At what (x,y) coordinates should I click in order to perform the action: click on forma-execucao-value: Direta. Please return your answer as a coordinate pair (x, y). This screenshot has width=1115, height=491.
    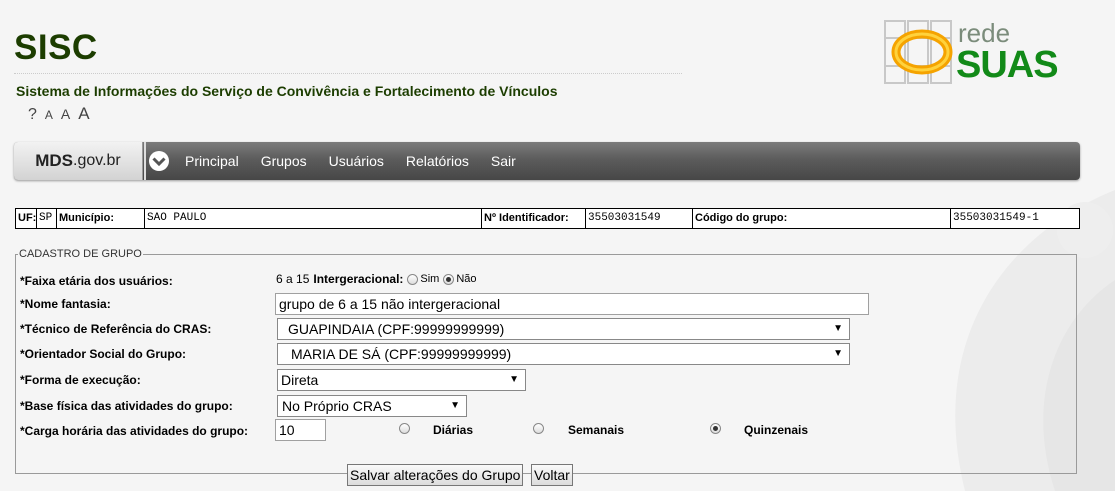
    Looking at the image, I should click on (300, 380).